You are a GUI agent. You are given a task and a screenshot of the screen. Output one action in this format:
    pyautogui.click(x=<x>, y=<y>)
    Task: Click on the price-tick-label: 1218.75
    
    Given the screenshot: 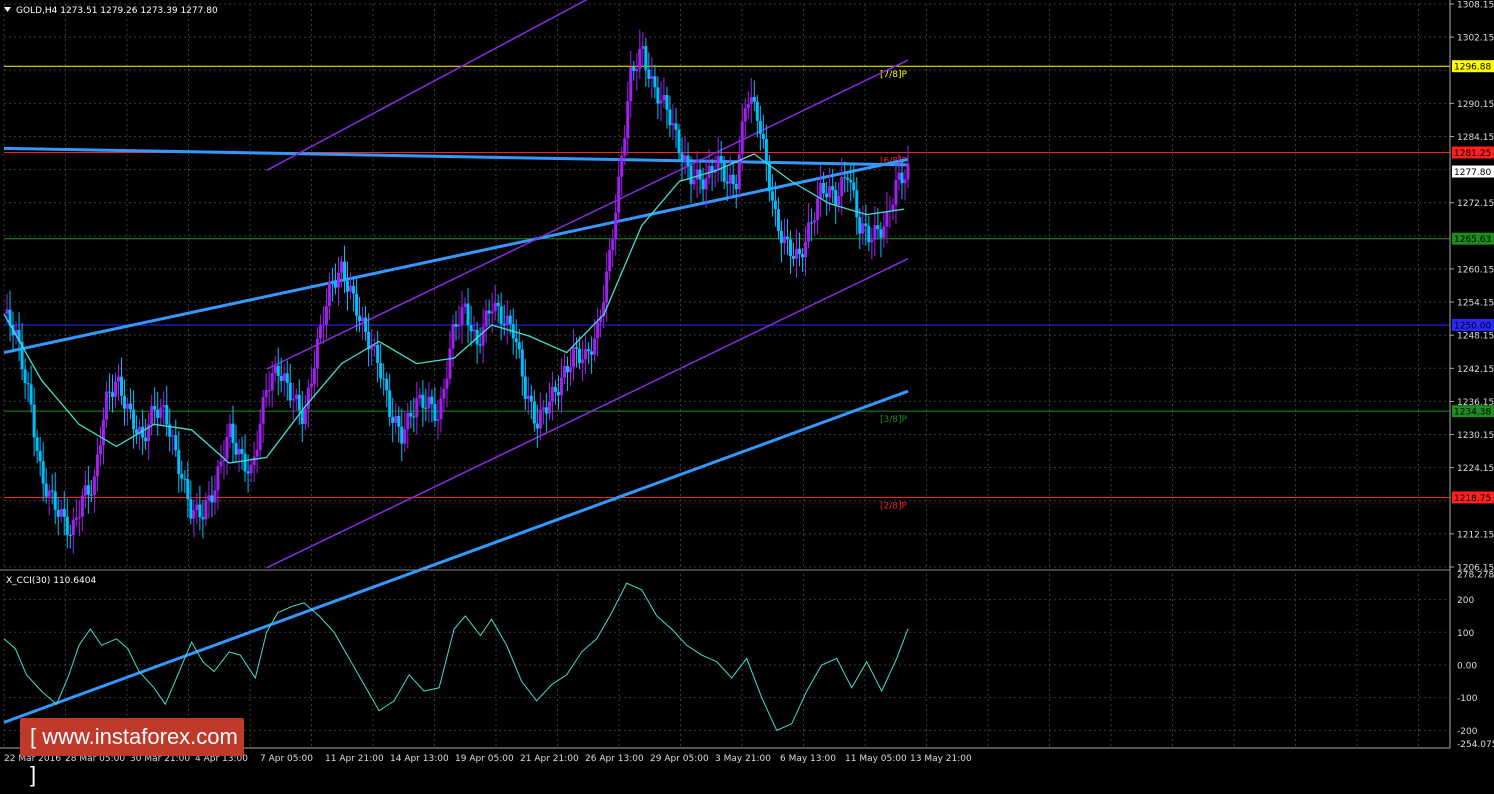 What is the action you would take?
    pyautogui.click(x=1472, y=499)
    